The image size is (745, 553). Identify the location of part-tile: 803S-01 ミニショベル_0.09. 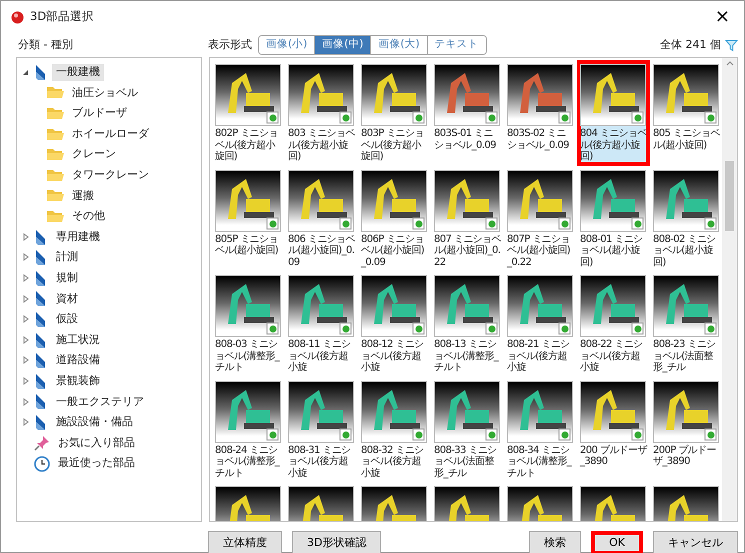
(467, 107).